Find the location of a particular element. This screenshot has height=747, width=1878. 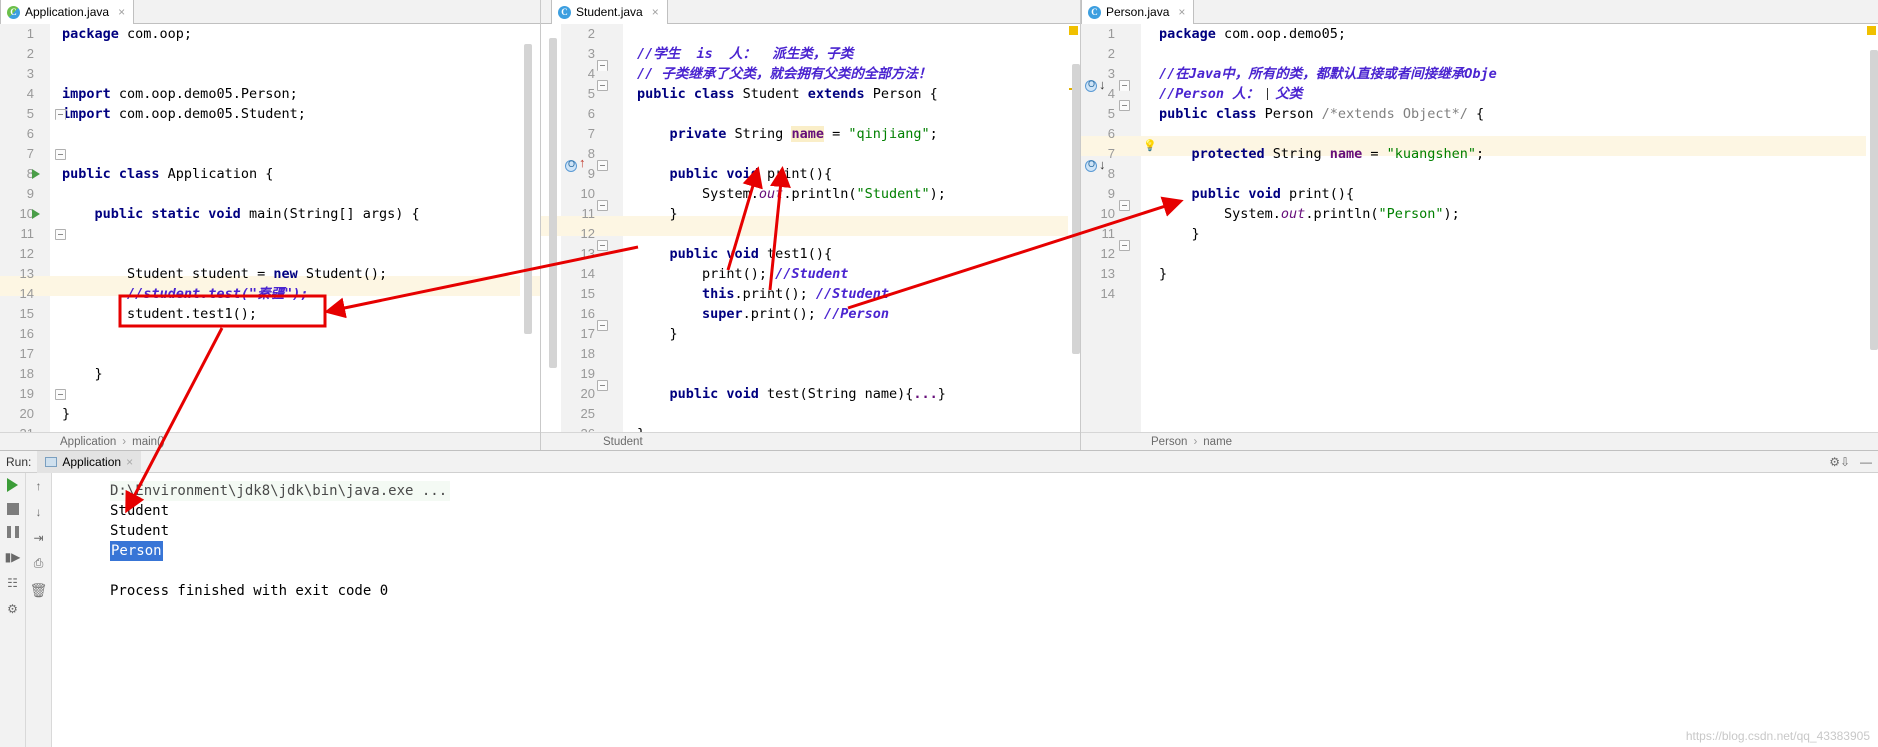

fold-icon-test is located at coordinates (602, 385).